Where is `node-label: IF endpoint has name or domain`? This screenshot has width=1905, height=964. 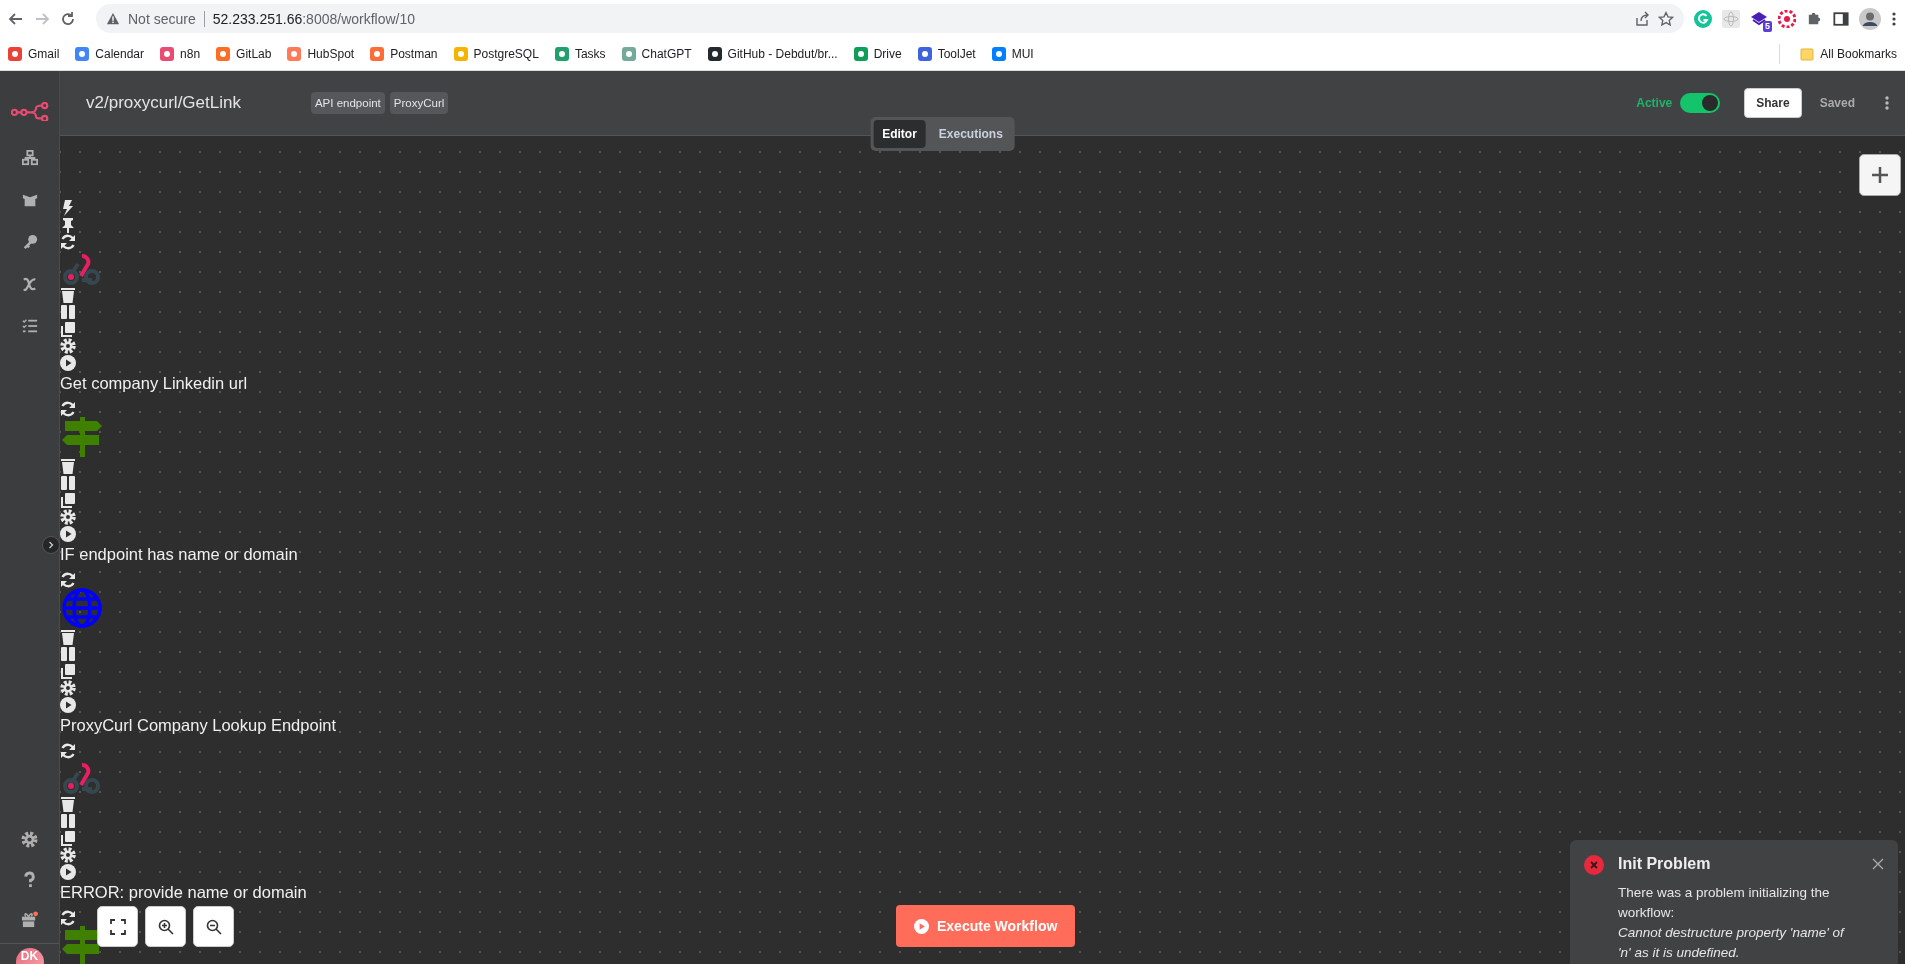 node-label: IF endpoint has name or domain is located at coordinates (179, 554).